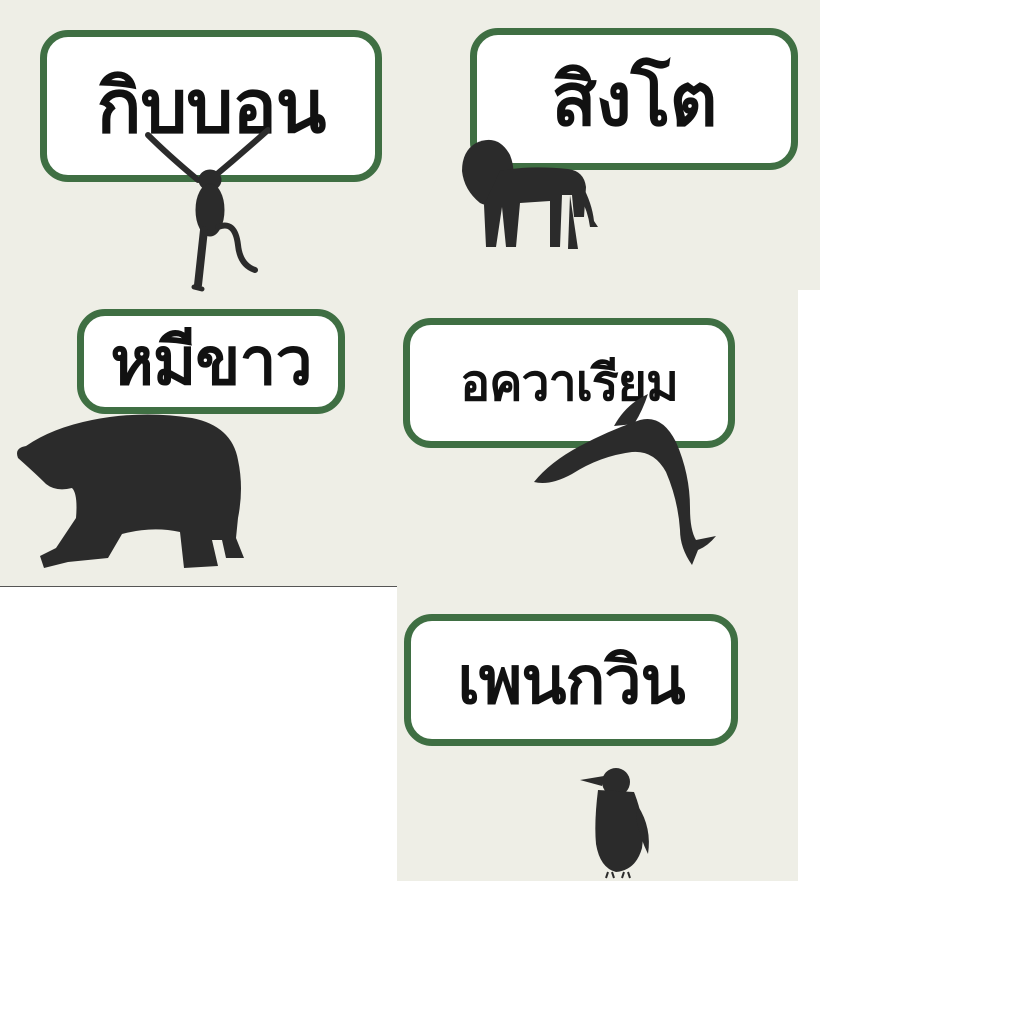 The height and width of the screenshot is (1024, 1024). I want to click on sign-polar-bear: หมีขาว, so click(211, 361).